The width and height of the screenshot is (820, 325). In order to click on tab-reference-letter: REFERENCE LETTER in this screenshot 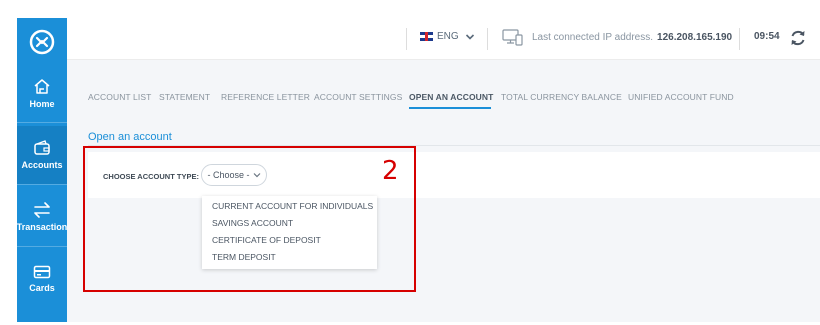, I will do `click(265, 97)`.